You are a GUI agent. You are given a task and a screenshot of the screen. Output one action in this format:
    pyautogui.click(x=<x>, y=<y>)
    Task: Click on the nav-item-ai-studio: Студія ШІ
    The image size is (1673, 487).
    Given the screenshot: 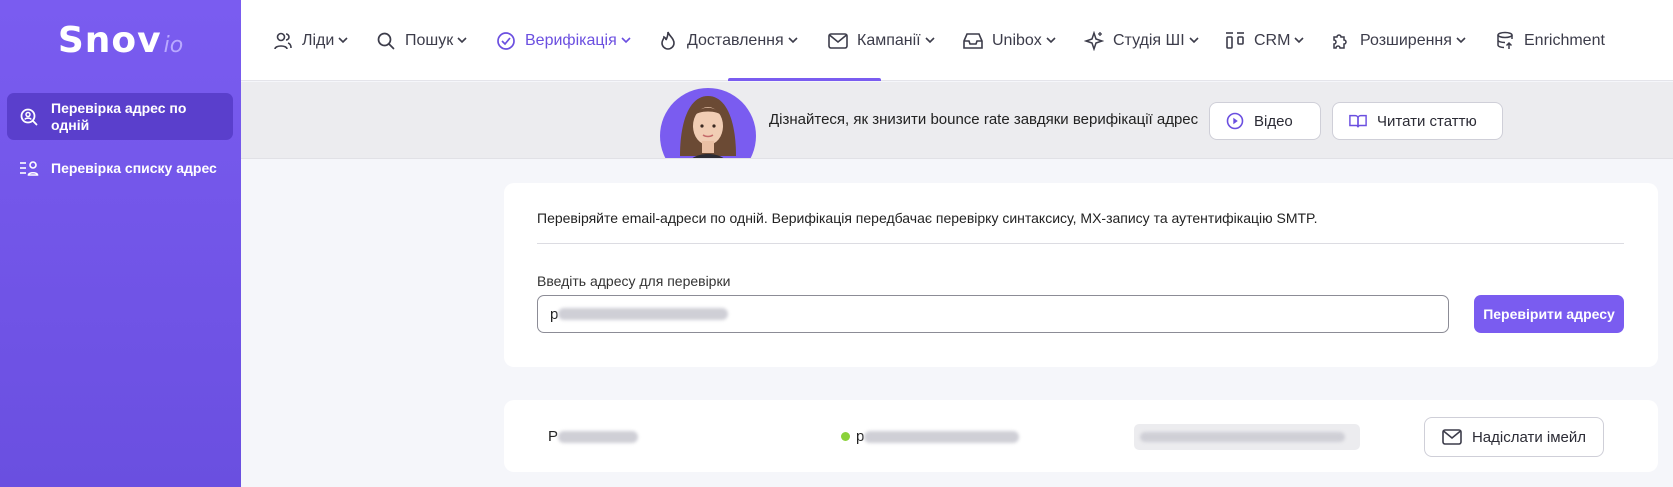 What is the action you would take?
    pyautogui.click(x=1141, y=40)
    